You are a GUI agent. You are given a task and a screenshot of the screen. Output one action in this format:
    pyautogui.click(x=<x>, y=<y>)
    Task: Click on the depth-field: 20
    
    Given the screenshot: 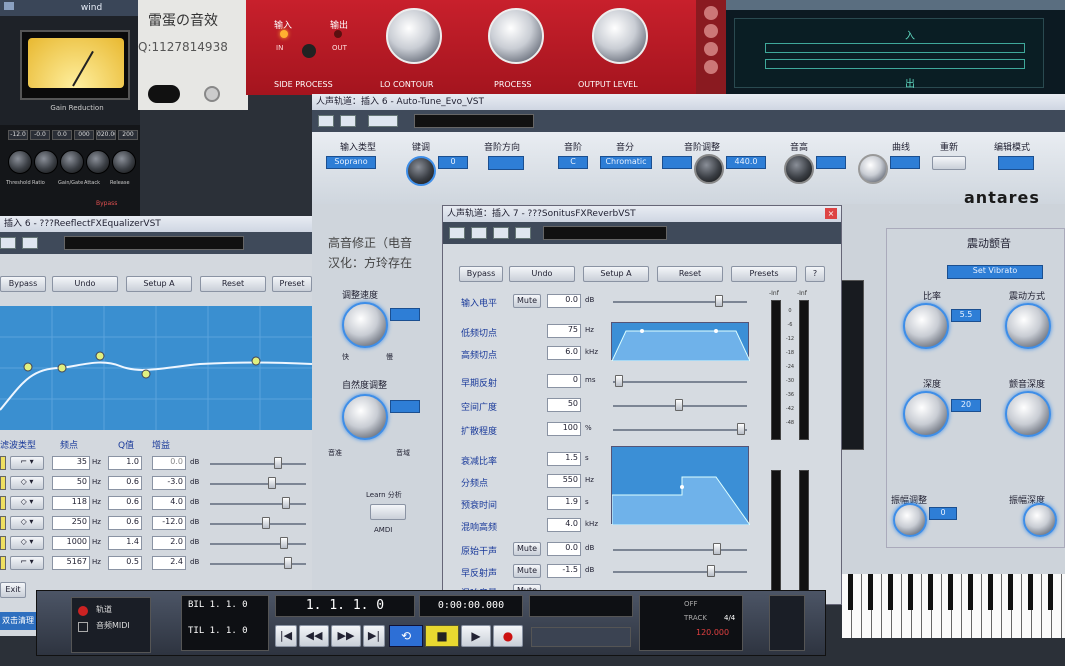 What is the action you would take?
    pyautogui.click(x=966, y=405)
    